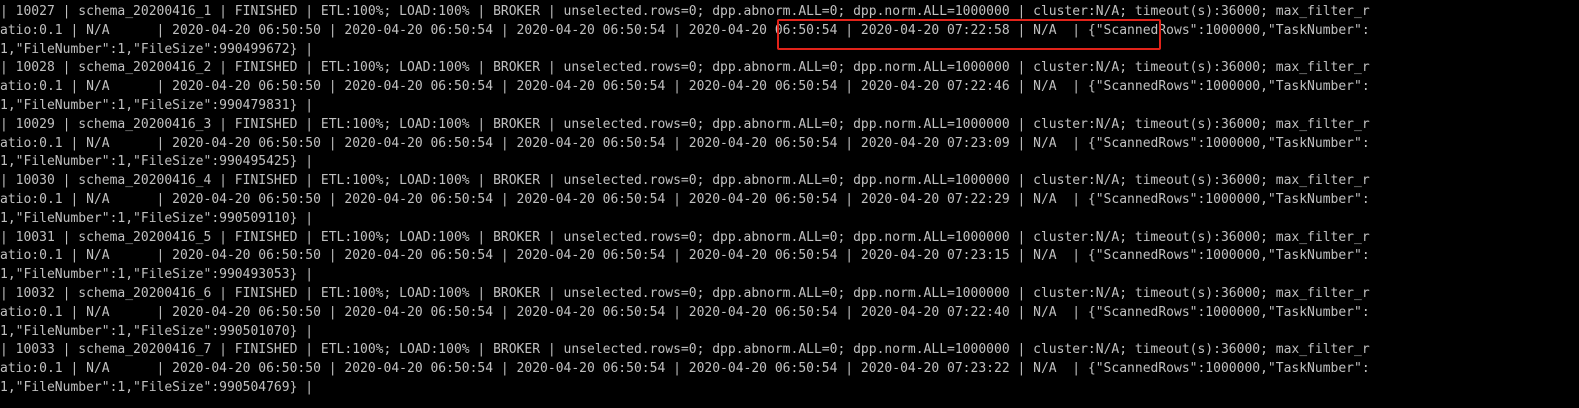  Describe the element at coordinates (157, 275) in the screenshot. I see `terminal-line: 1,"FileNumber":1,"FileSize":990493053} |` at that location.